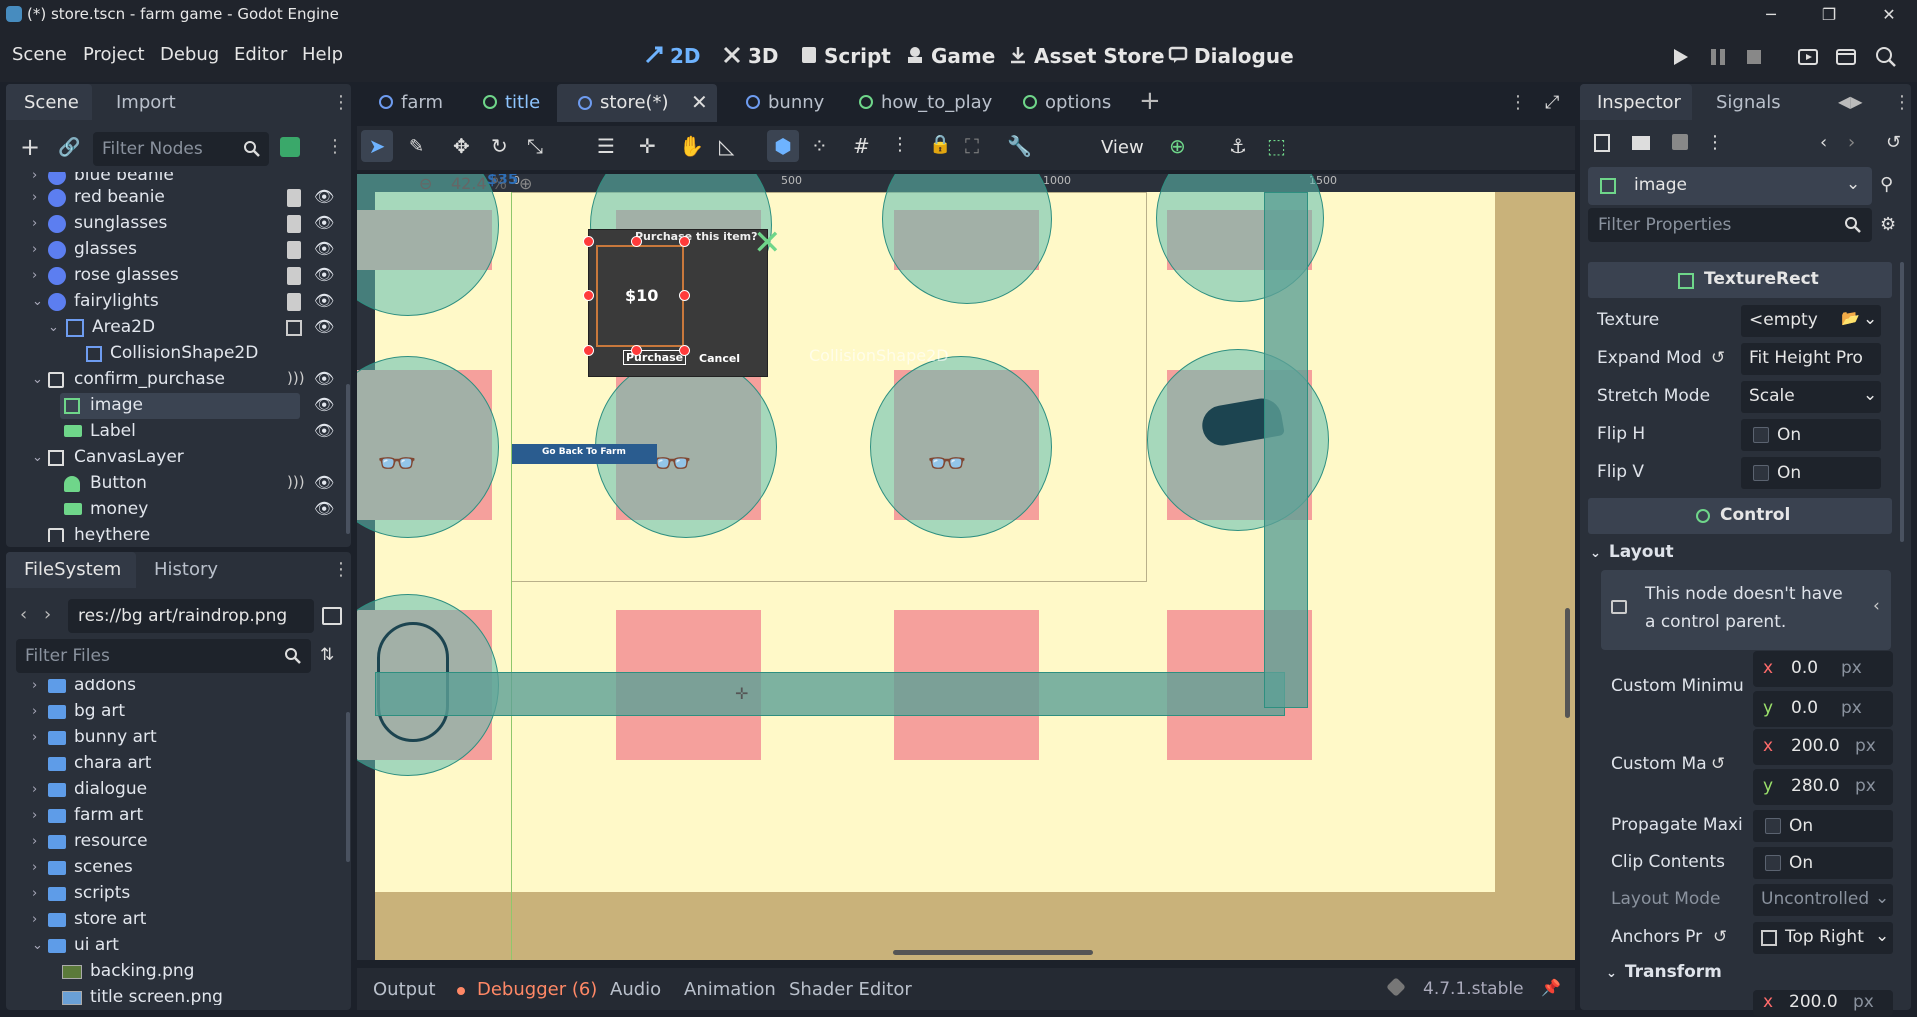 The height and width of the screenshot is (1017, 1917). Describe the element at coordinates (348, 787) in the screenshot. I see `file-tree-scrollbar` at that location.